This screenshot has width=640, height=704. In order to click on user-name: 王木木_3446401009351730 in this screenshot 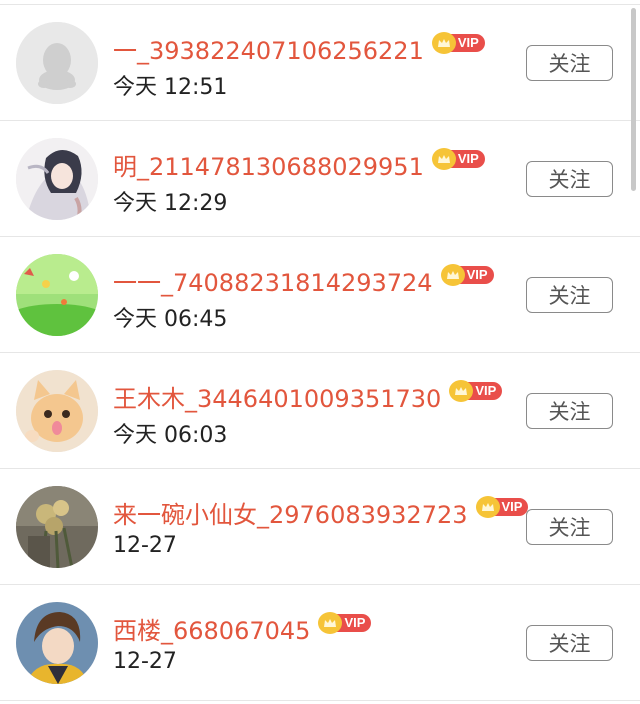, I will do `click(277, 396)`.